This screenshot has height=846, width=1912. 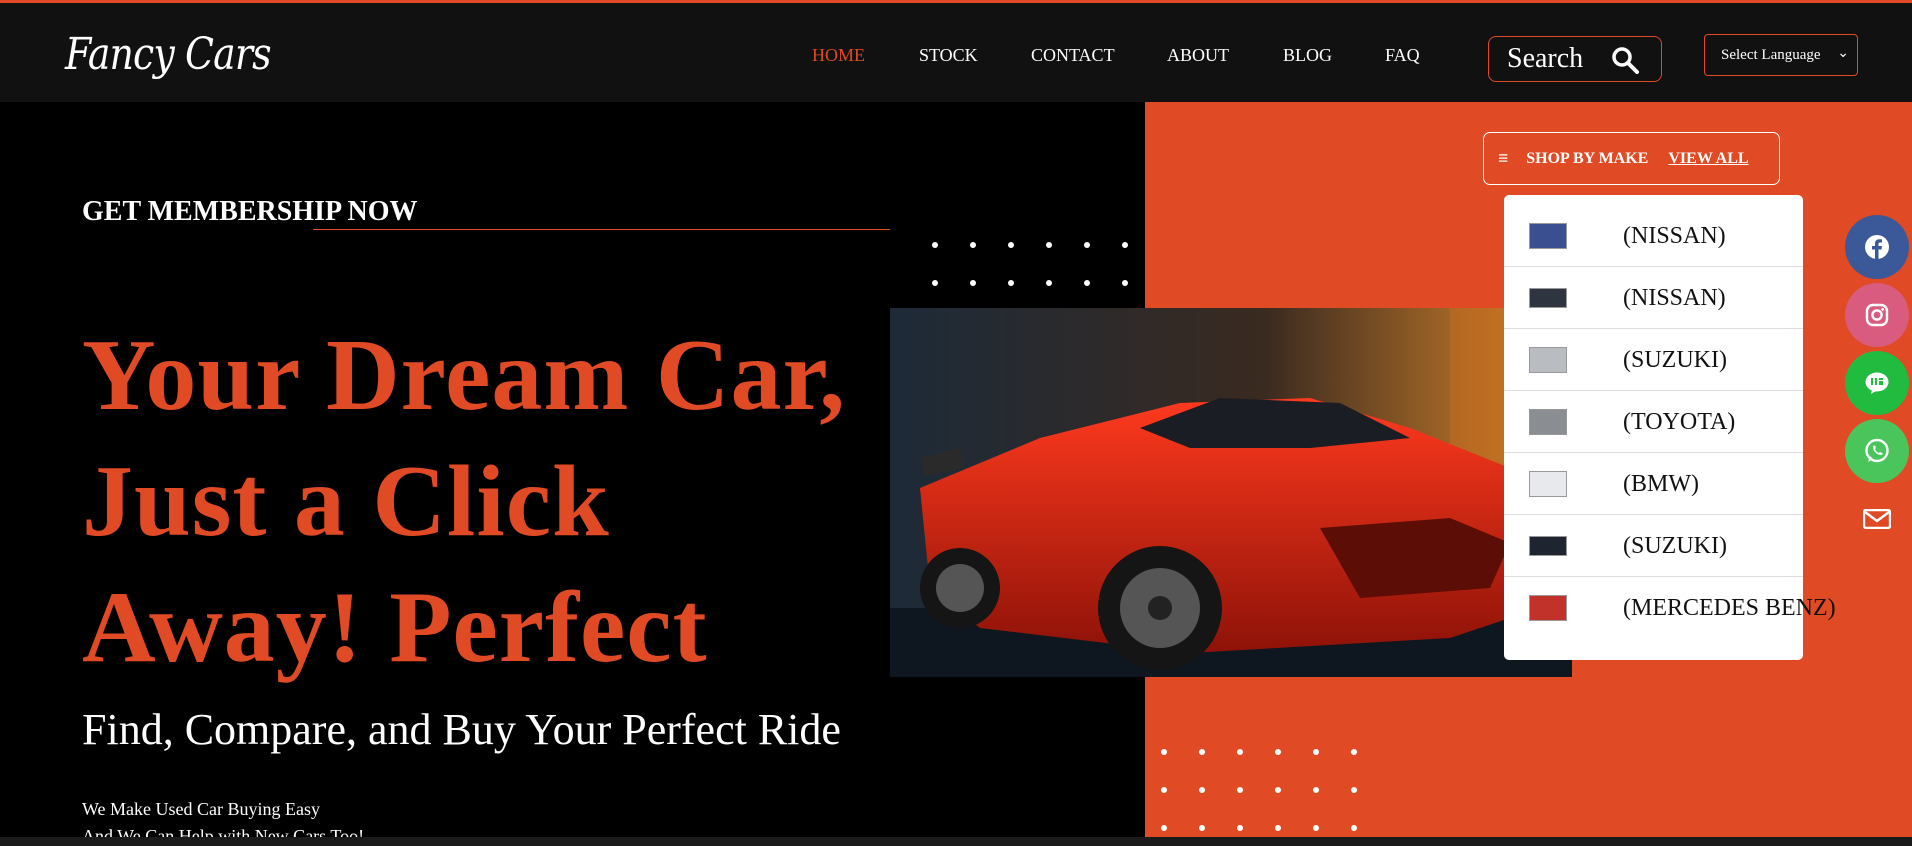 What do you see at coordinates (1545, 58) in the screenshot?
I see `search-label: Search` at bounding box center [1545, 58].